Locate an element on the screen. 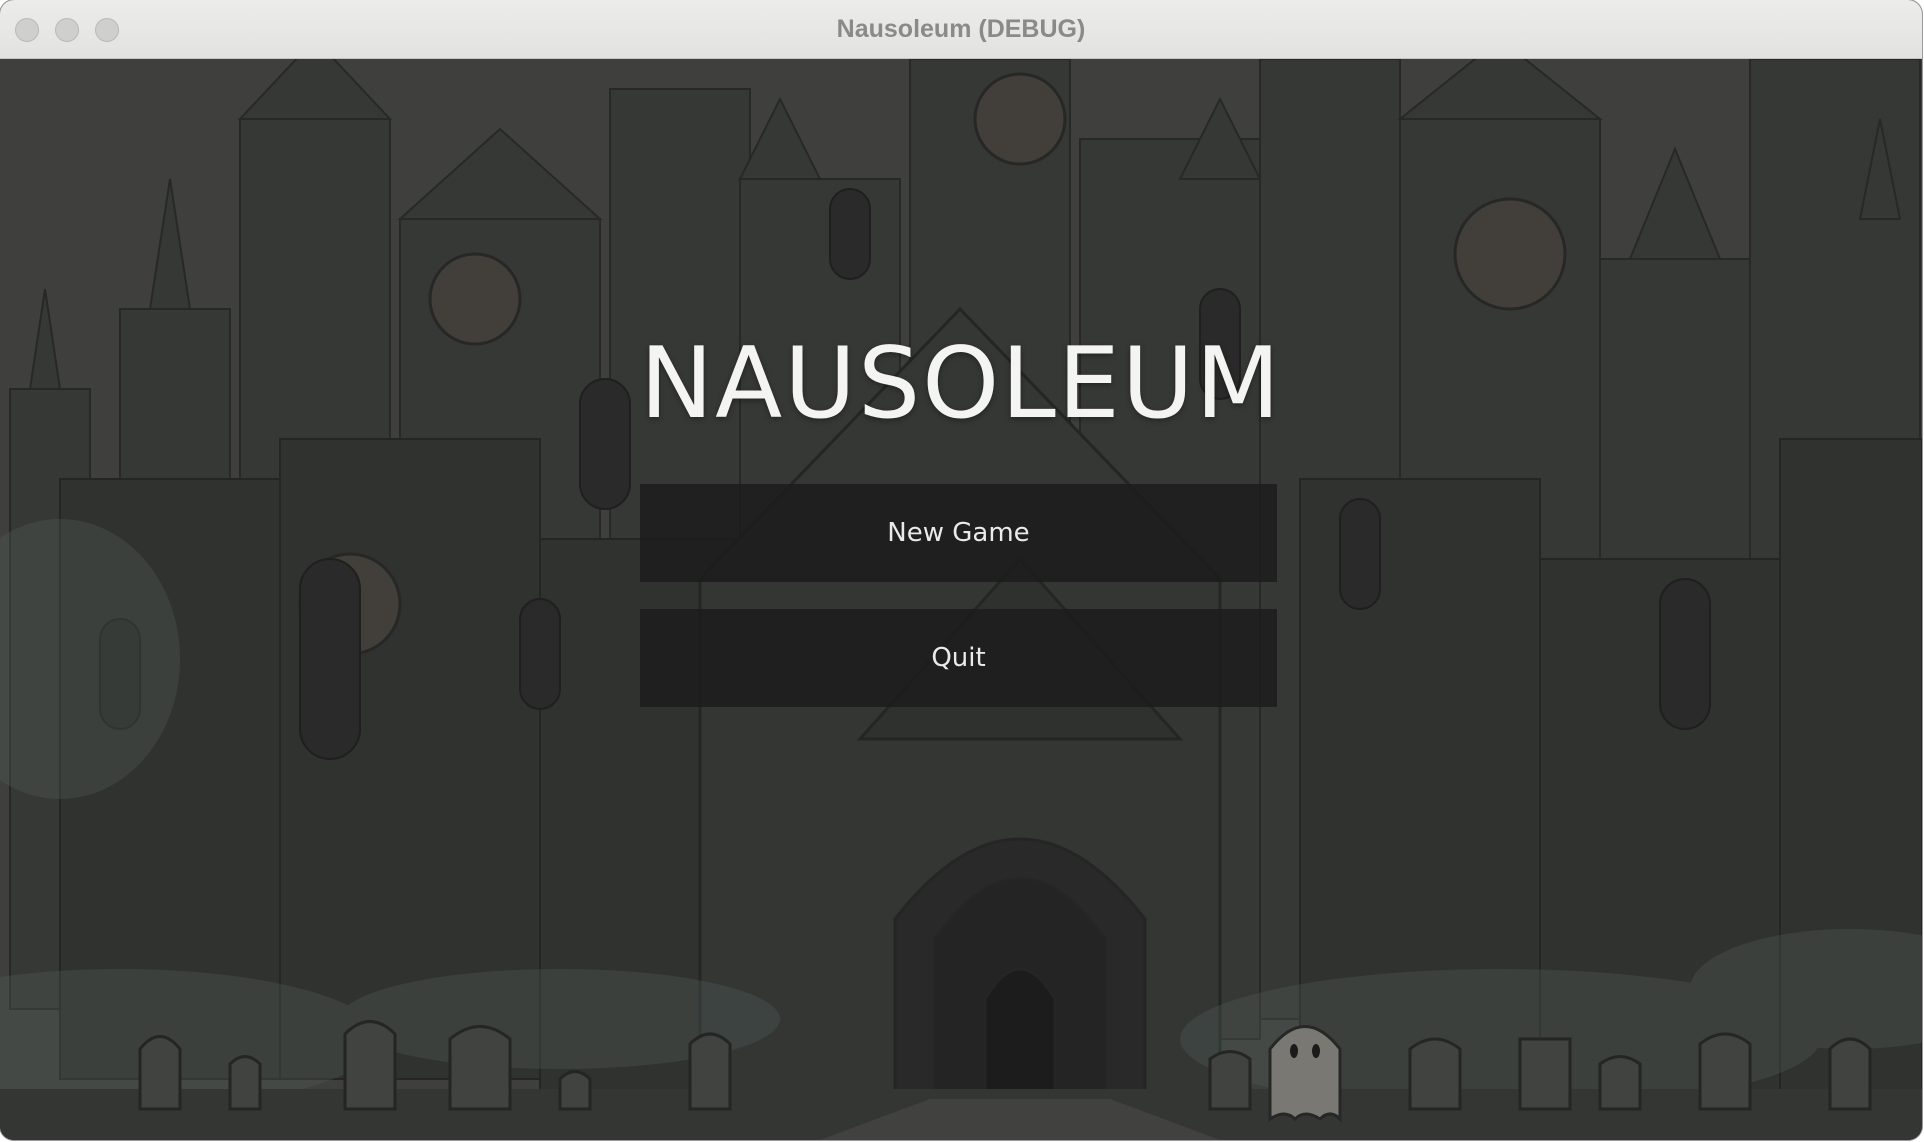  quit-button: Quit is located at coordinates (958, 658).